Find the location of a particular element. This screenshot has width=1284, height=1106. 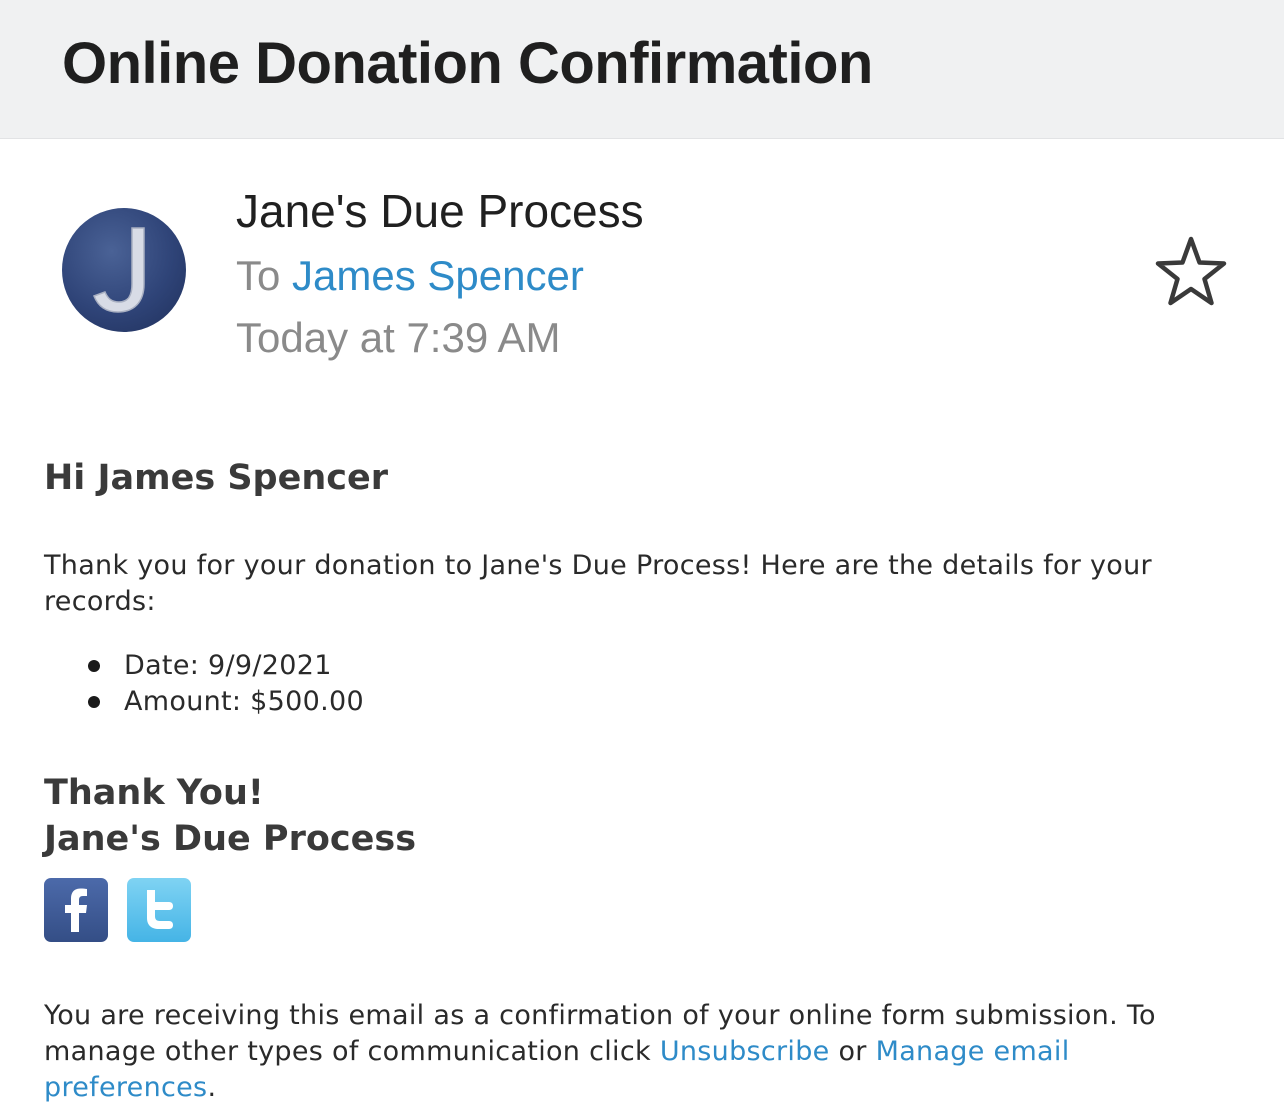

detail-date-text: Date: 9/9/2021 is located at coordinates (228, 665).